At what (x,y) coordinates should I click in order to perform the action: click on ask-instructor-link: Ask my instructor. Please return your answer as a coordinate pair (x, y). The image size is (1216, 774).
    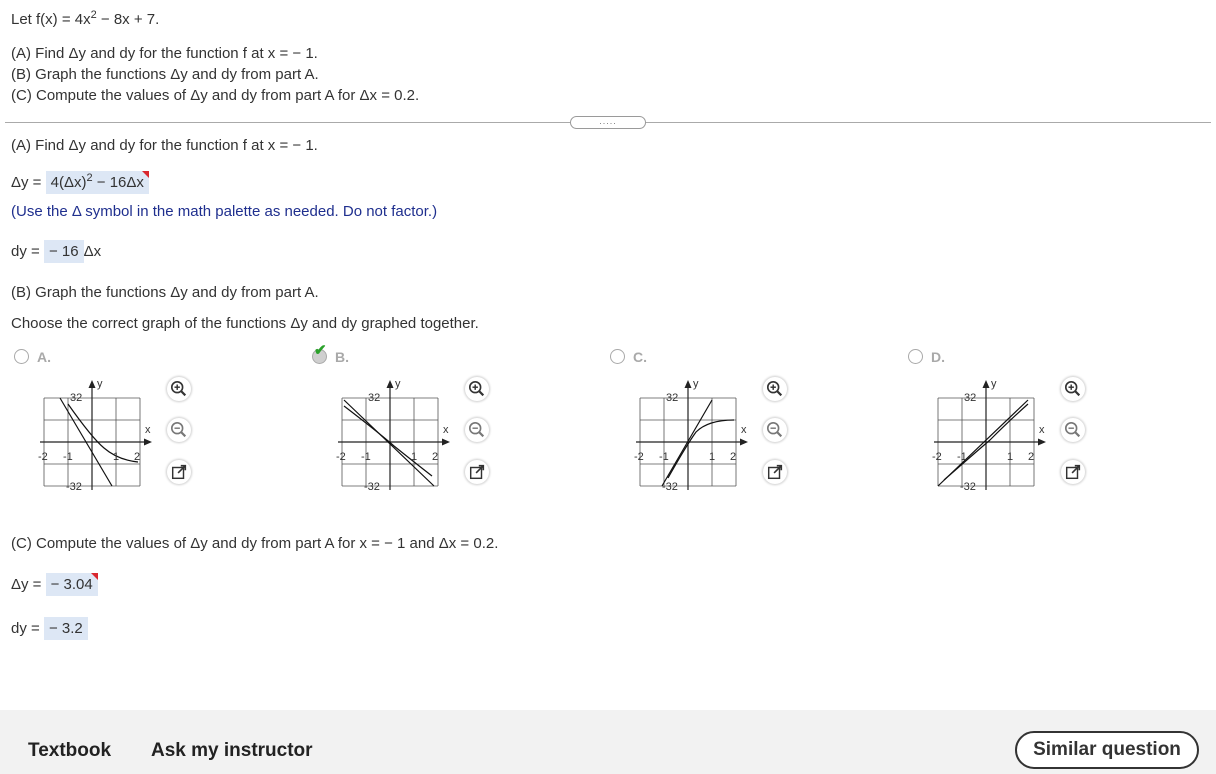
    Looking at the image, I should click on (232, 751).